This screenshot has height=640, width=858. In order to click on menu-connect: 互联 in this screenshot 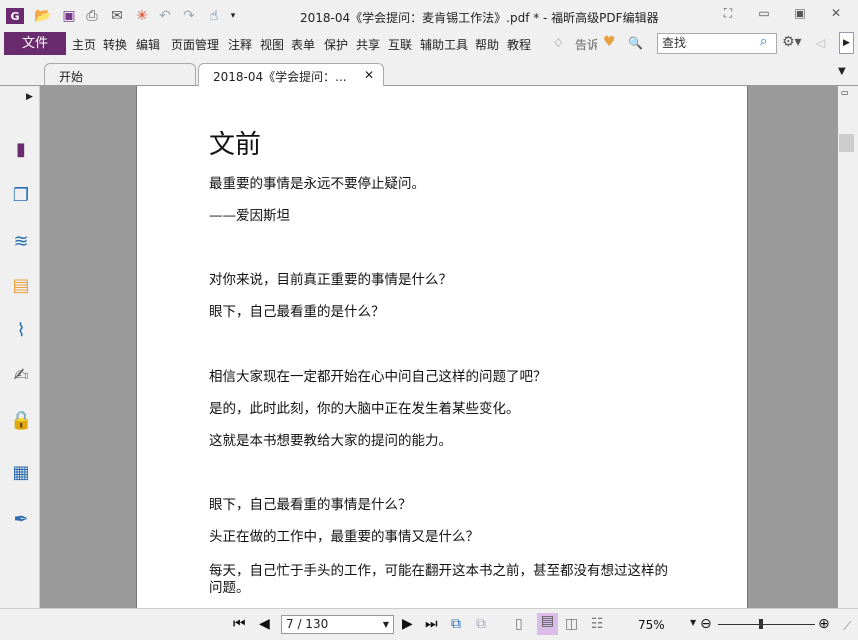, I will do `click(400, 44)`.